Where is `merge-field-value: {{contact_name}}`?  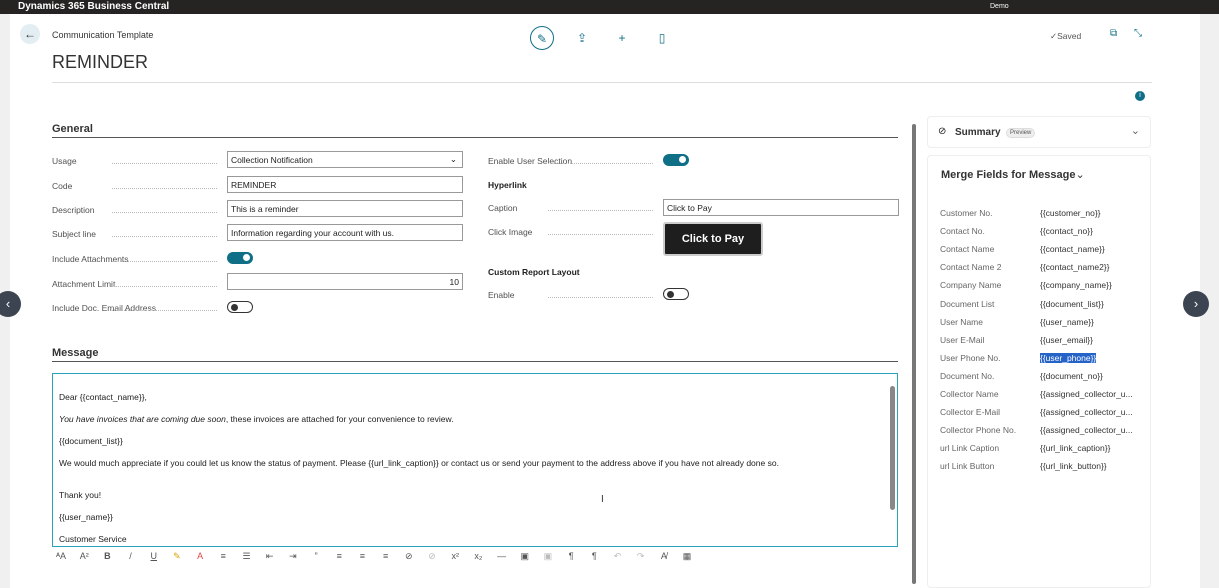 merge-field-value: {{contact_name}} is located at coordinates (1072, 249).